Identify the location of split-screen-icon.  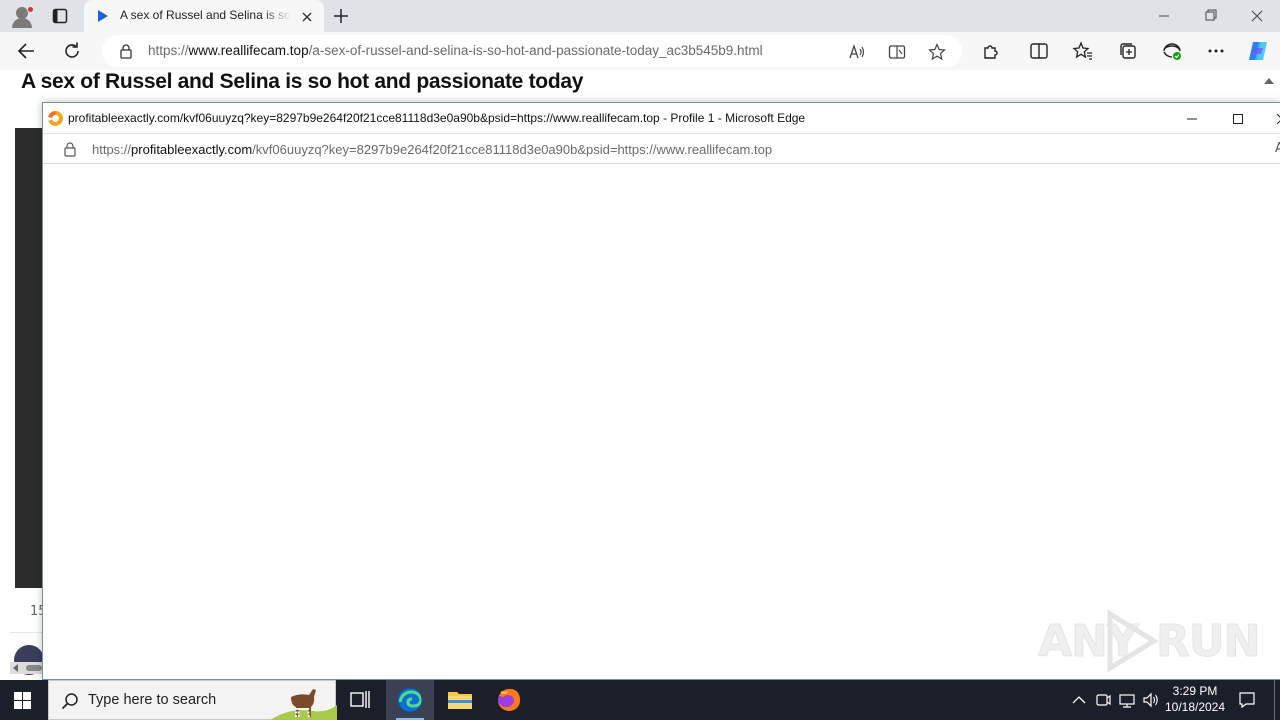
(1039, 51).